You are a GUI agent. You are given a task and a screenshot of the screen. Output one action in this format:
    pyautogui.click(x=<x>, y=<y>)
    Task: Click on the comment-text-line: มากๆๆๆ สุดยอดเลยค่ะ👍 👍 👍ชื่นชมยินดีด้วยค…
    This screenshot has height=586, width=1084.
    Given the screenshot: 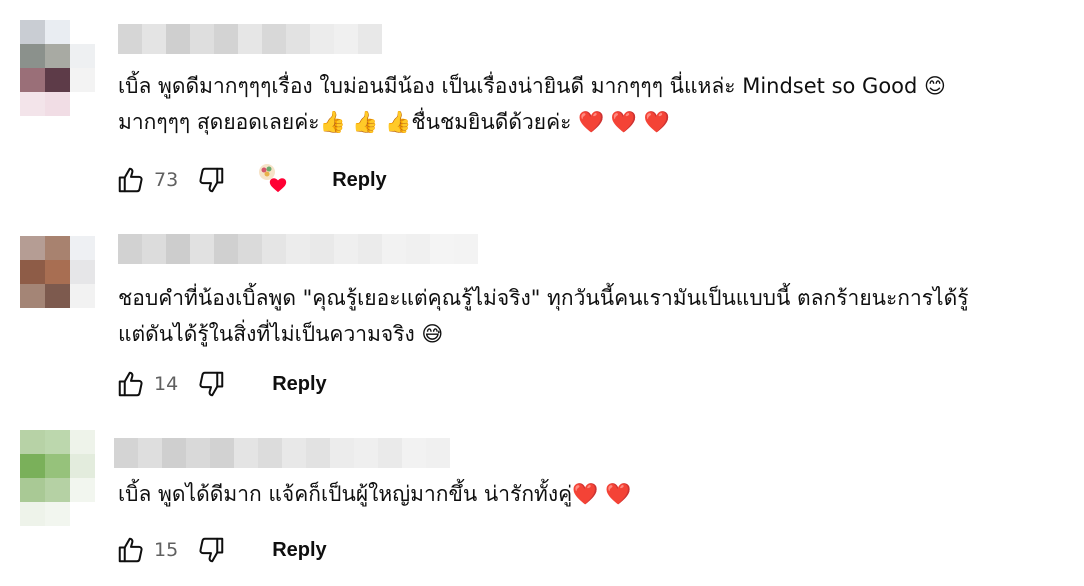 What is the action you would take?
    pyautogui.click(x=394, y=122)
    